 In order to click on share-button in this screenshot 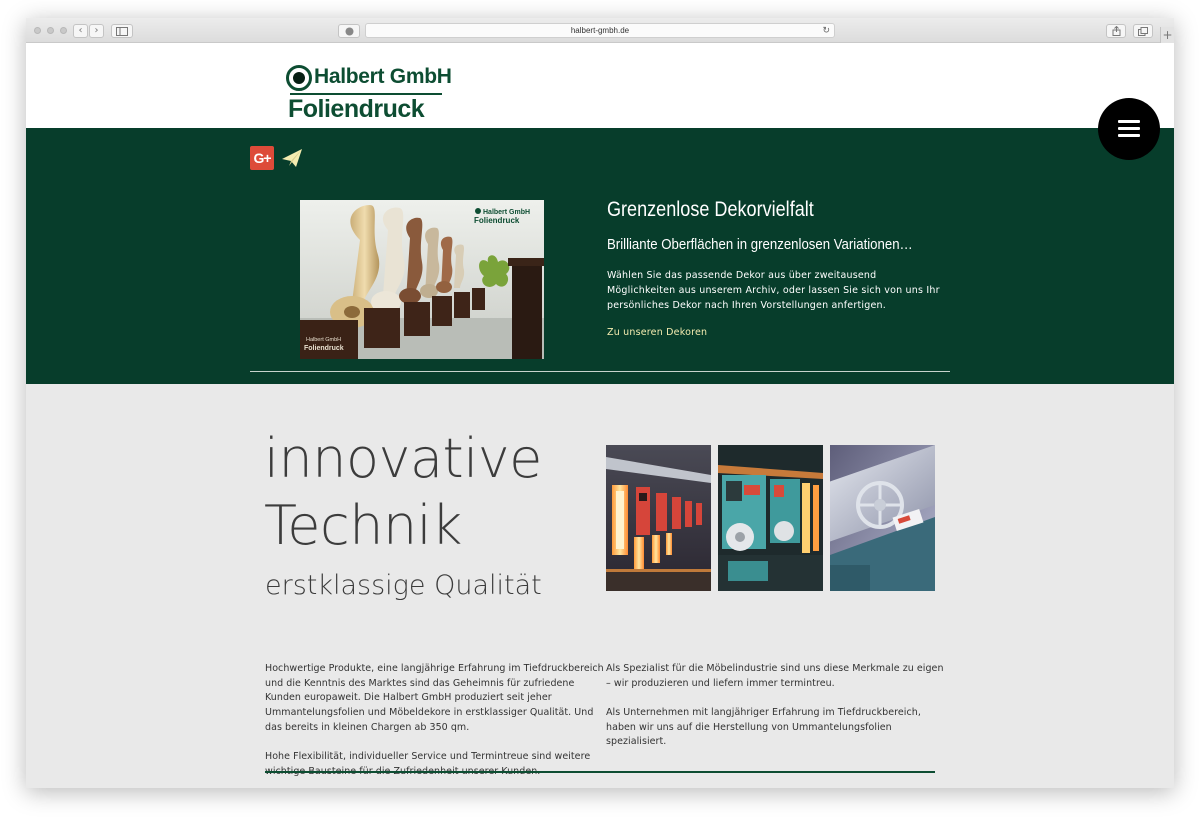, I will do `click(1116, 31)`.